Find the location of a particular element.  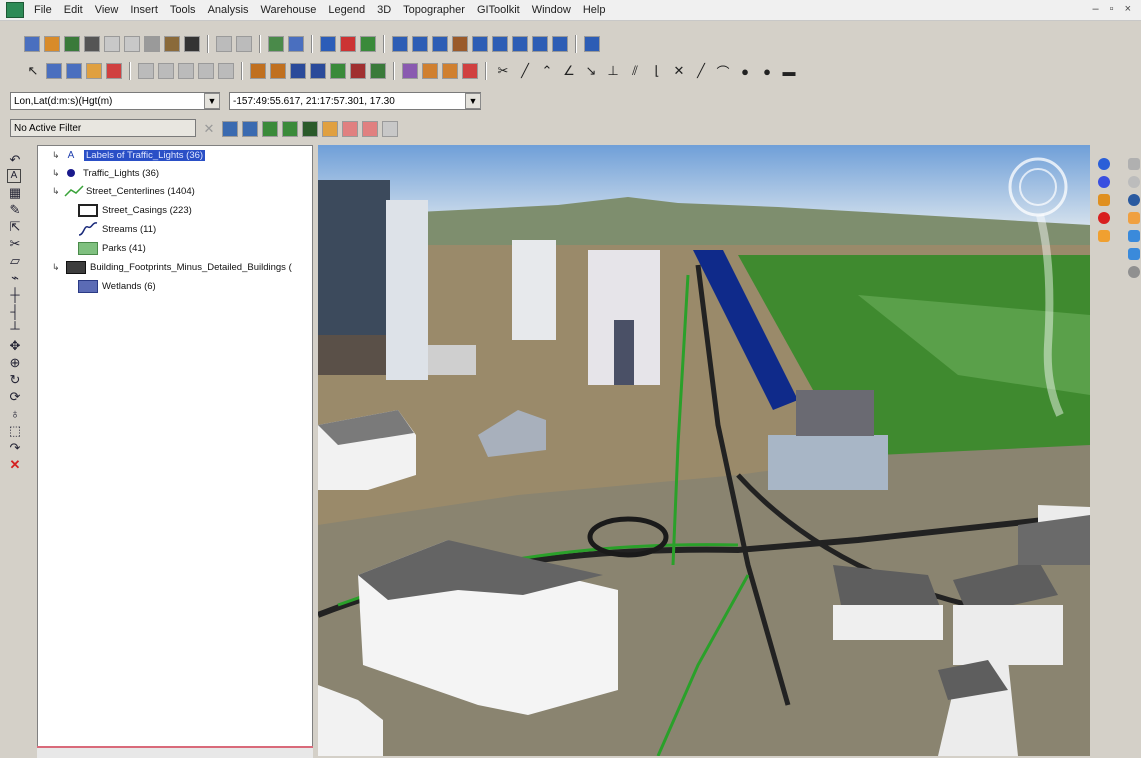

center-icon: ⊕ is located at coordinates (15, 362).